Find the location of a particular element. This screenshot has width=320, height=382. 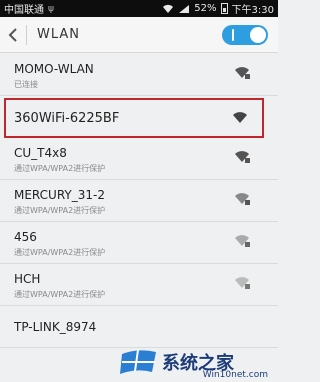

network-name: MOMO-WLAN is located at coordinates (54, 69).